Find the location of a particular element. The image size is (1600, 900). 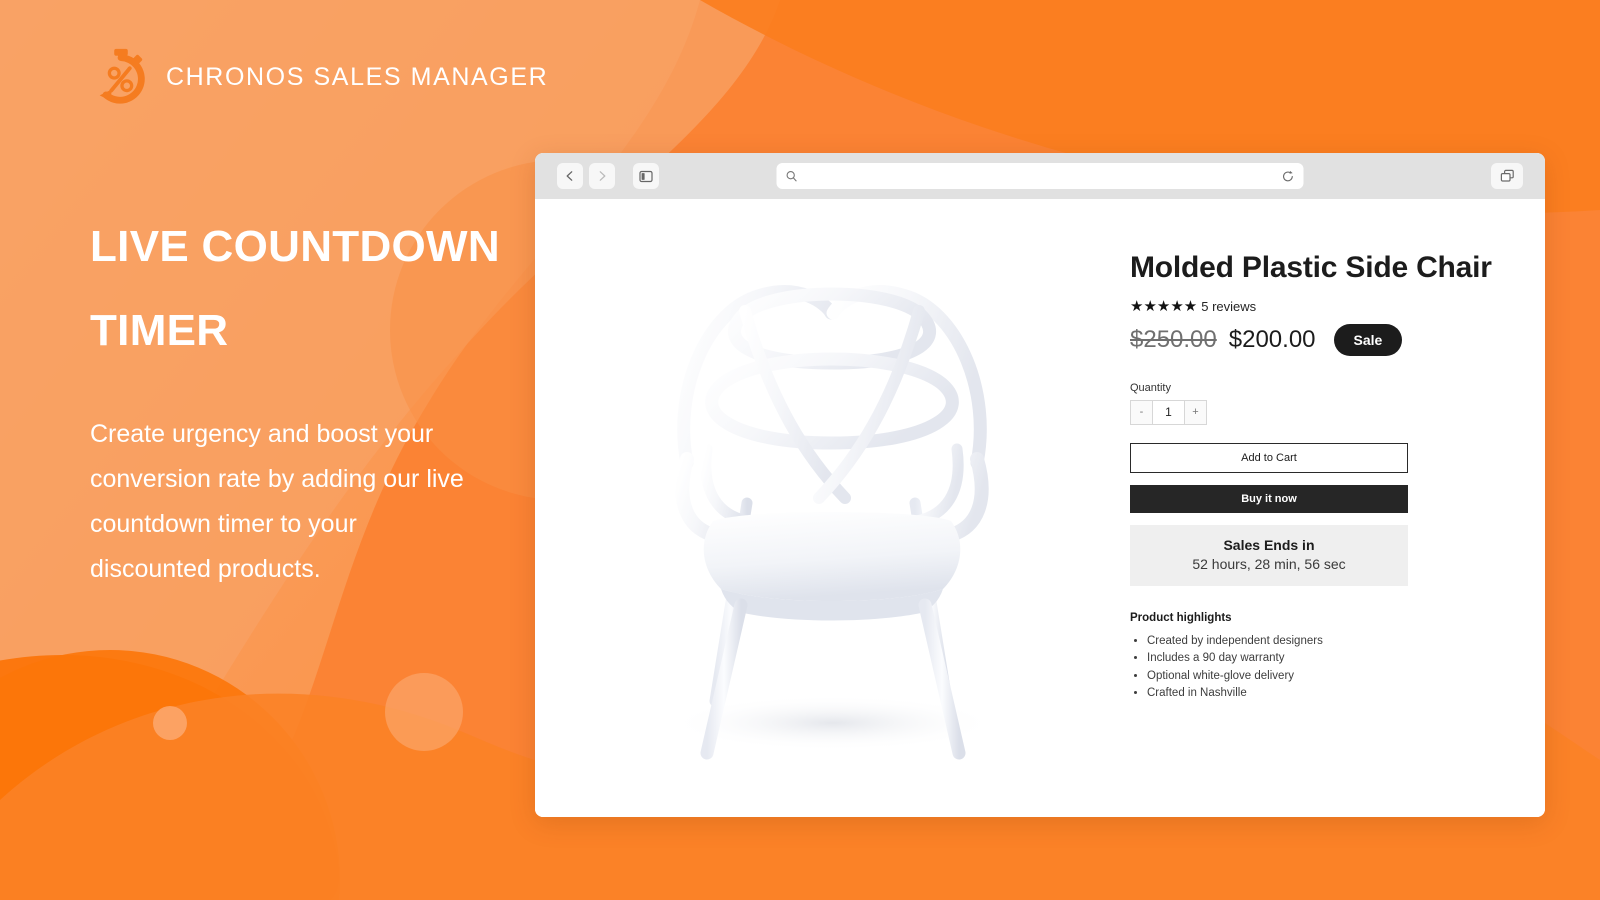

address-bar-container is located at coordinates (1040, 176).